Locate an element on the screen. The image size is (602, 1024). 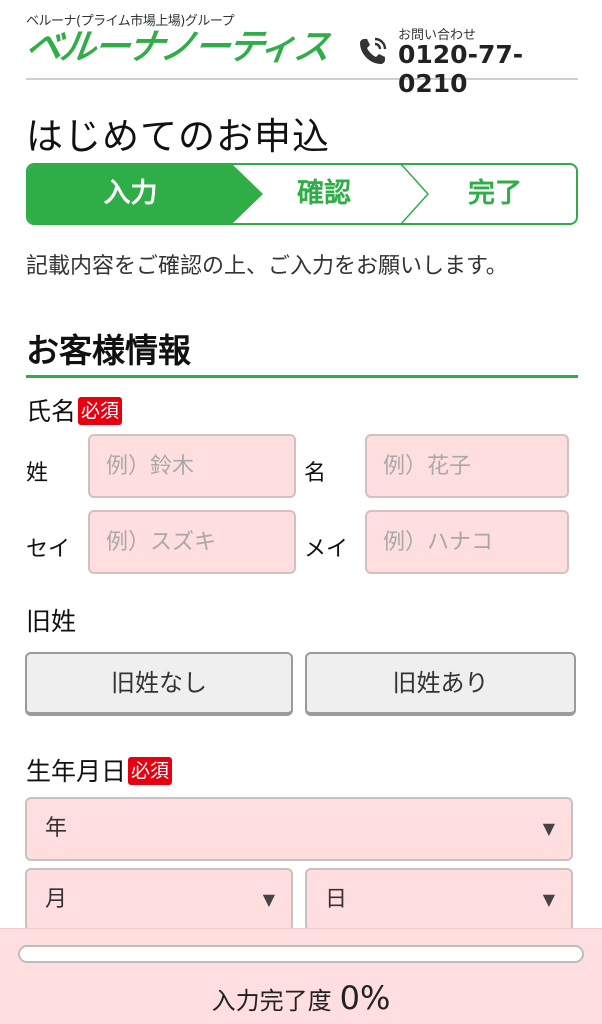
completion-progress-panel: 入力完了度 0% is located at coordinates (301, 976).